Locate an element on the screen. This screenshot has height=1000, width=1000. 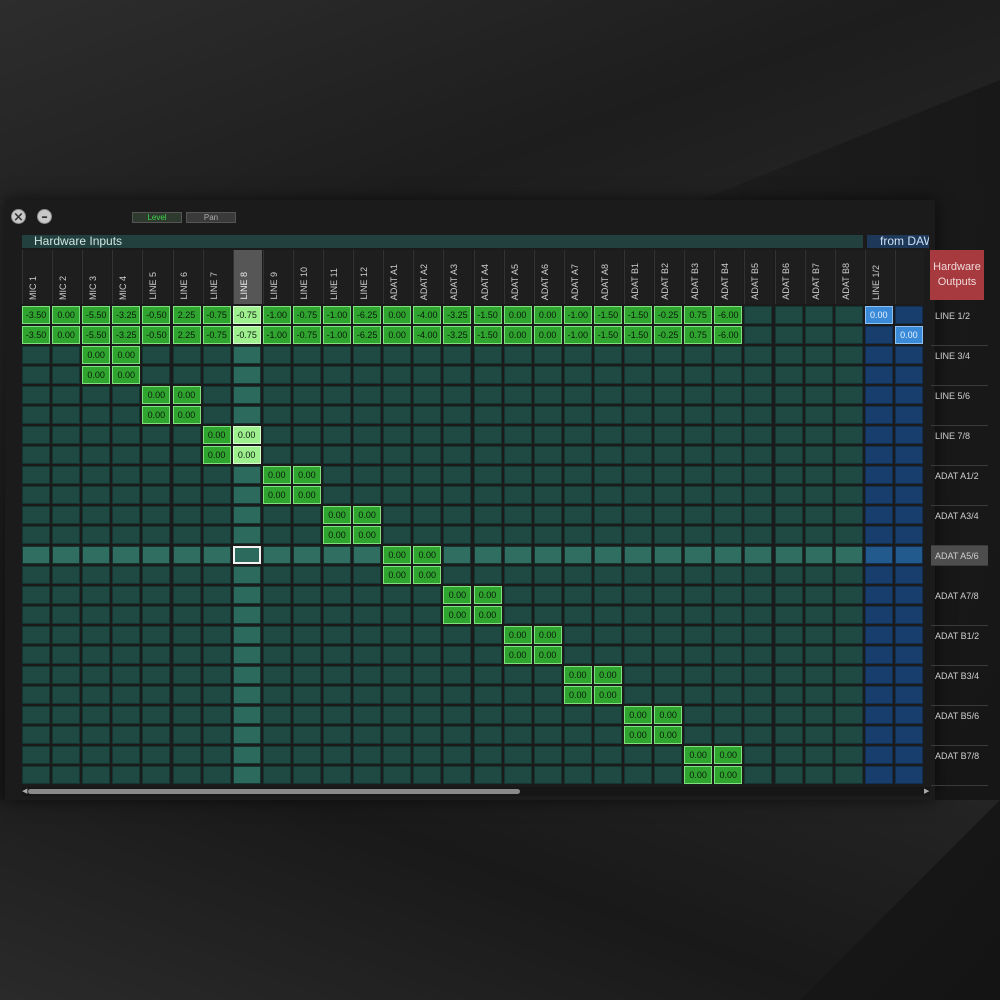
pan-mode-button: Pan is located at coordinates (211, 217).